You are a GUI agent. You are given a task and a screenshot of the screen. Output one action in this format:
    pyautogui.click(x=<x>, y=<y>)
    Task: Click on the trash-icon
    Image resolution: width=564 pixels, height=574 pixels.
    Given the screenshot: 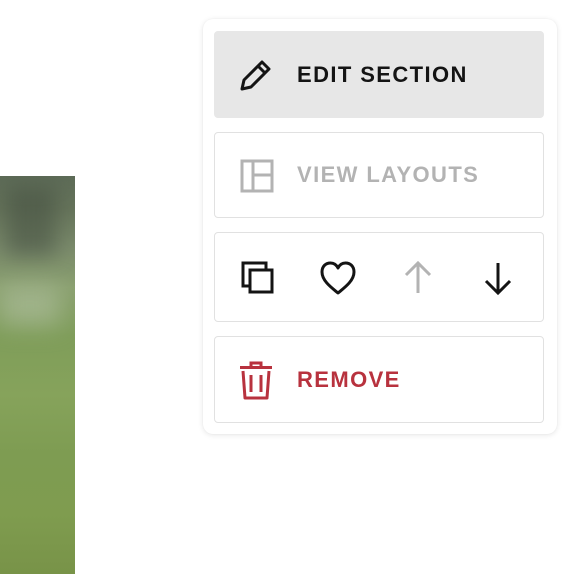 What is the action you would take?
    pyautogui.click(x=256, y=380)
    